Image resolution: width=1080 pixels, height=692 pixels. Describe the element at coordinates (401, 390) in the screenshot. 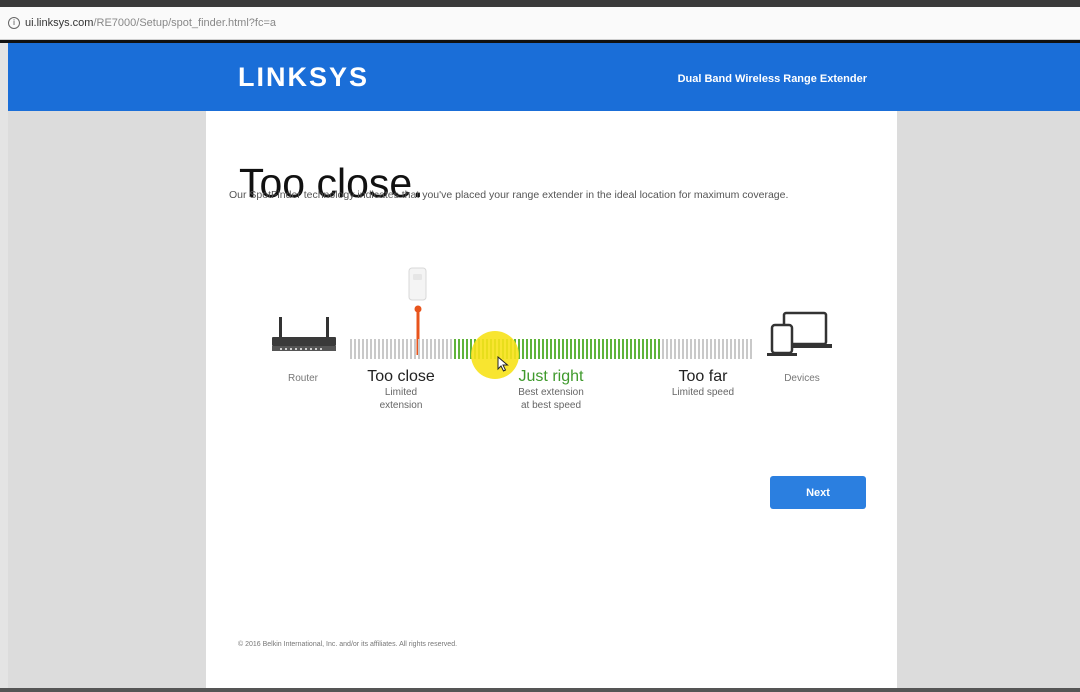

I see `zone-too-close: Too close Limited extension` at that location.